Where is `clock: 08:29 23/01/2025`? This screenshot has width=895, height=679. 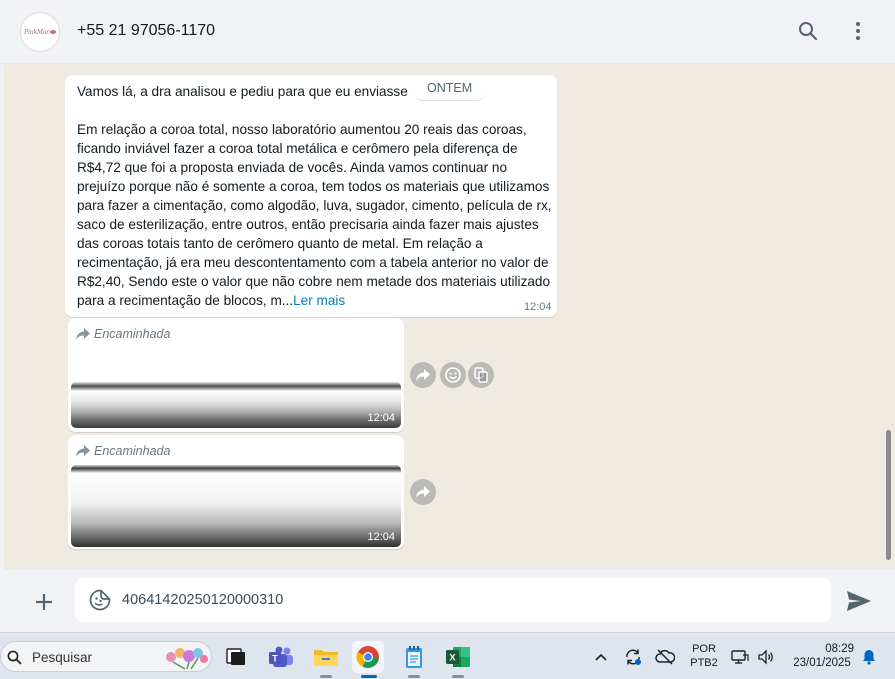
clock: 08:29 23/01/2025 is located at coordinates (822, 656).